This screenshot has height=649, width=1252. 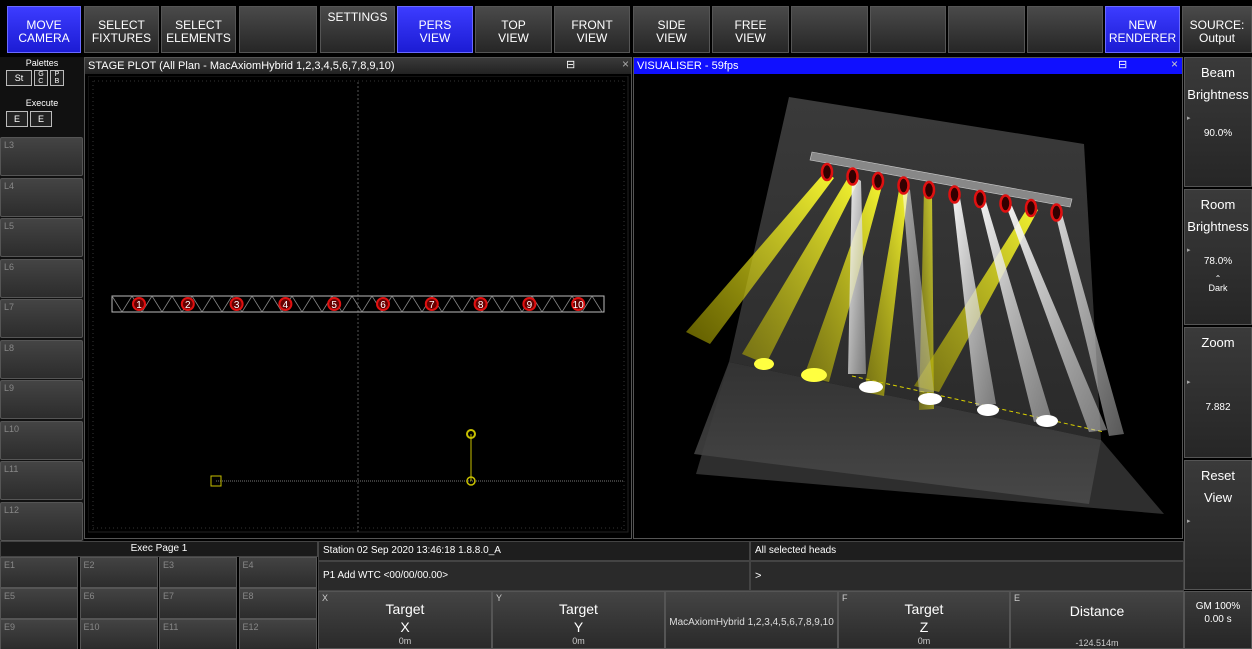 I want to click on palette-st-button: St, so click(x=19, y=78).